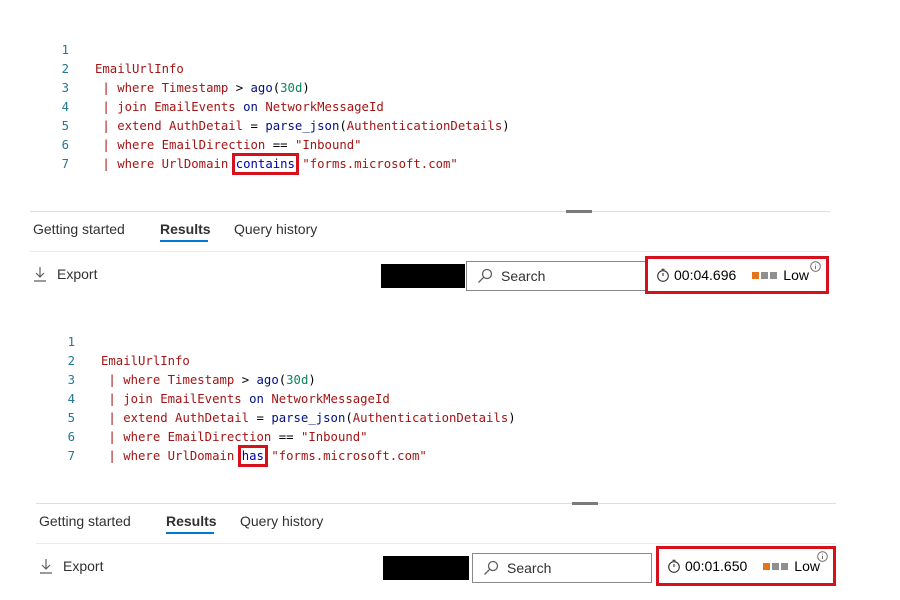 The width and height of the screenshot is (900, 600). I want to click on code-line-2: 2 | where Timestamp > ago(30d), so click(188, 360).